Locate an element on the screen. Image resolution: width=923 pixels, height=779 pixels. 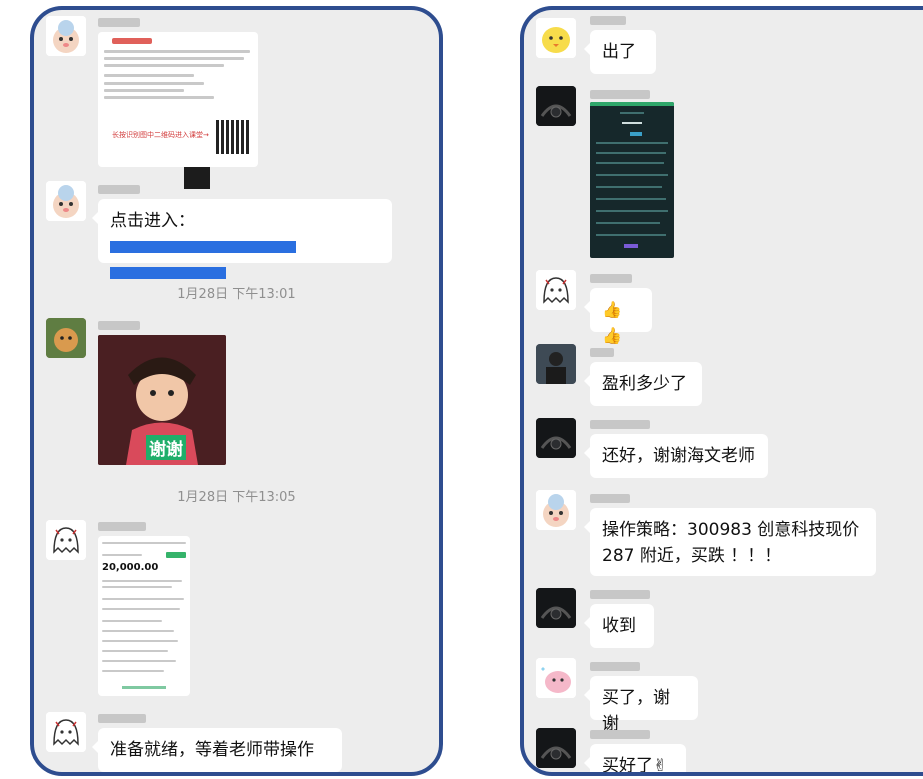
receipt-amount: 20,000.00 is located at coordinates (130, 567).